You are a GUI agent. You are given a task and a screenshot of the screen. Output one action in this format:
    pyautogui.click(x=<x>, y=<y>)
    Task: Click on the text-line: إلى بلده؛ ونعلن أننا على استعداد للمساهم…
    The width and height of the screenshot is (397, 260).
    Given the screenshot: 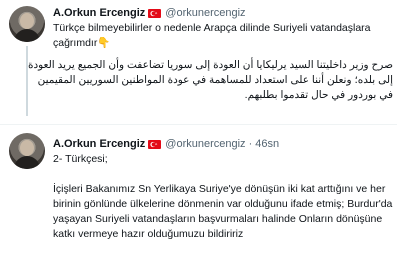 What is the action you would take?
    pyautogui.click(x=215, y=80)
    